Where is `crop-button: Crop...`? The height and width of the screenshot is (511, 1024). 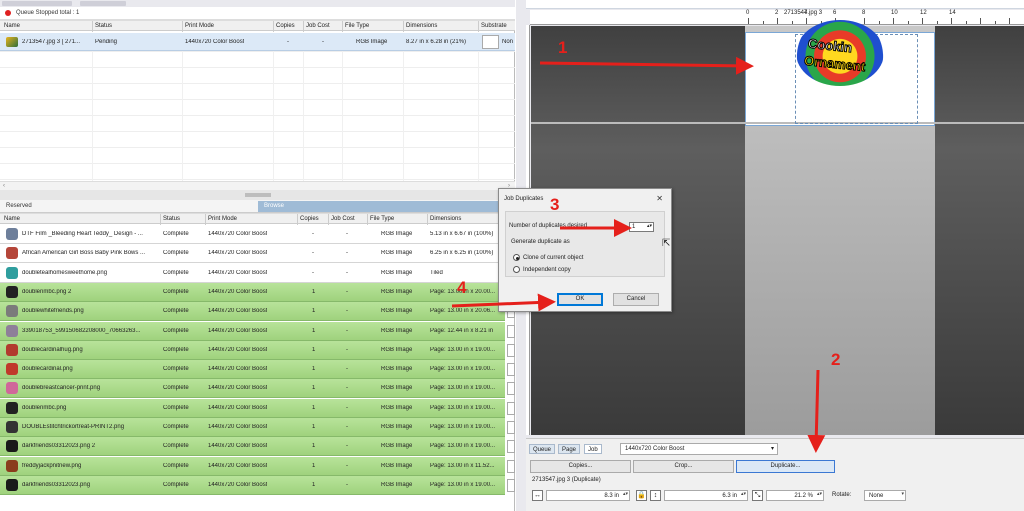
crop-button: Crop... is located at coordinates (683, 466).